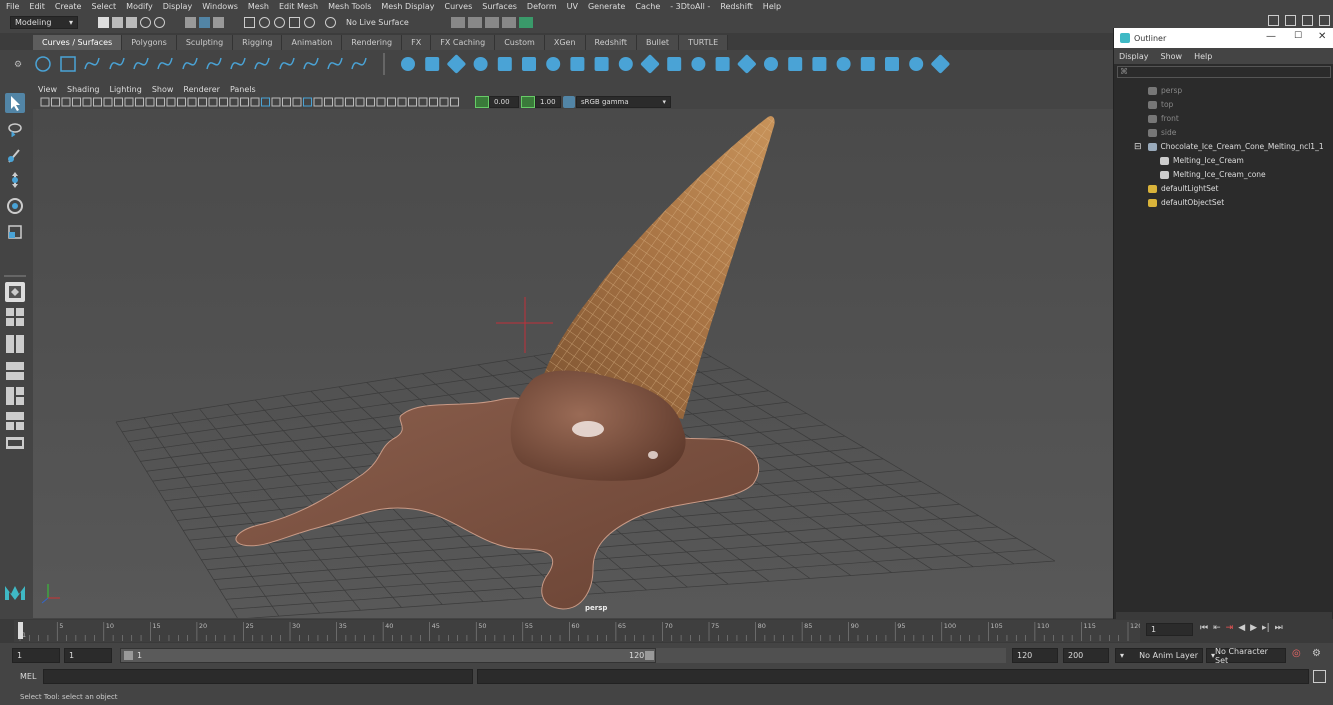  I want to click on shelf-tab: Curves / Surfaces, so click(78, 42).